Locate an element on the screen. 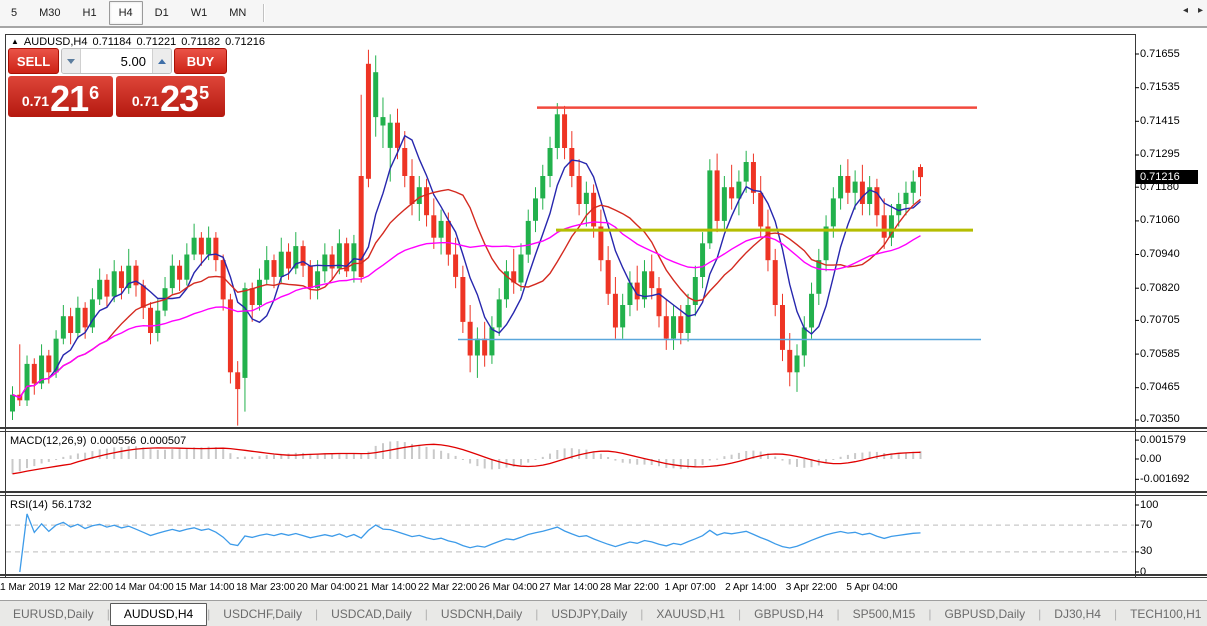 The height and width of the screenshot is (626, 1207). arrow-up-icon is located at coordinates (161, 61).